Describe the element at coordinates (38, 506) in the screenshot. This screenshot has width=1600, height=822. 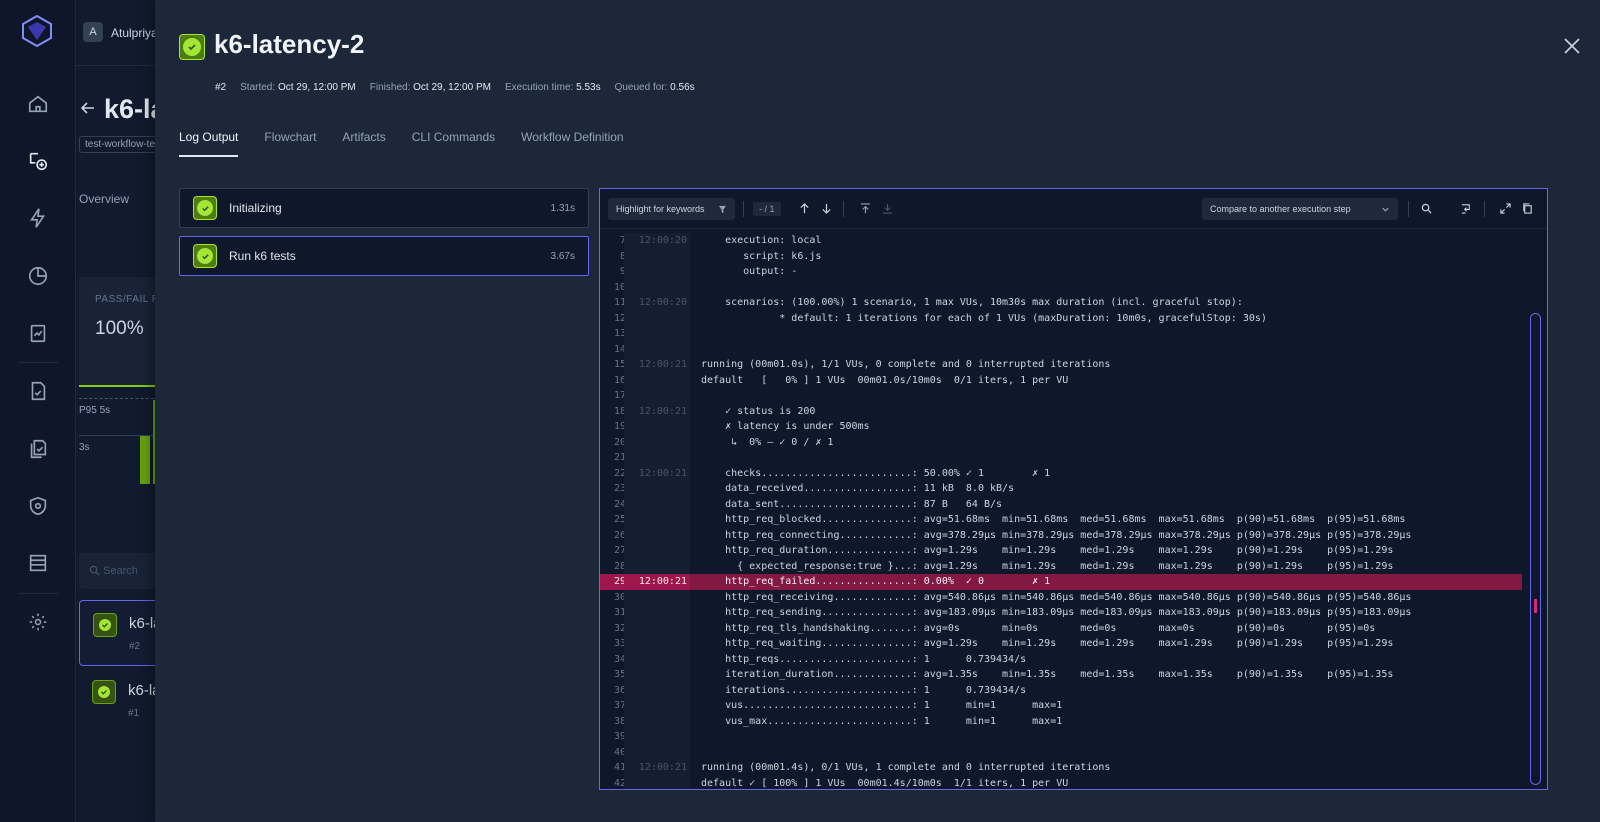
I see `shield-icon` at that location.